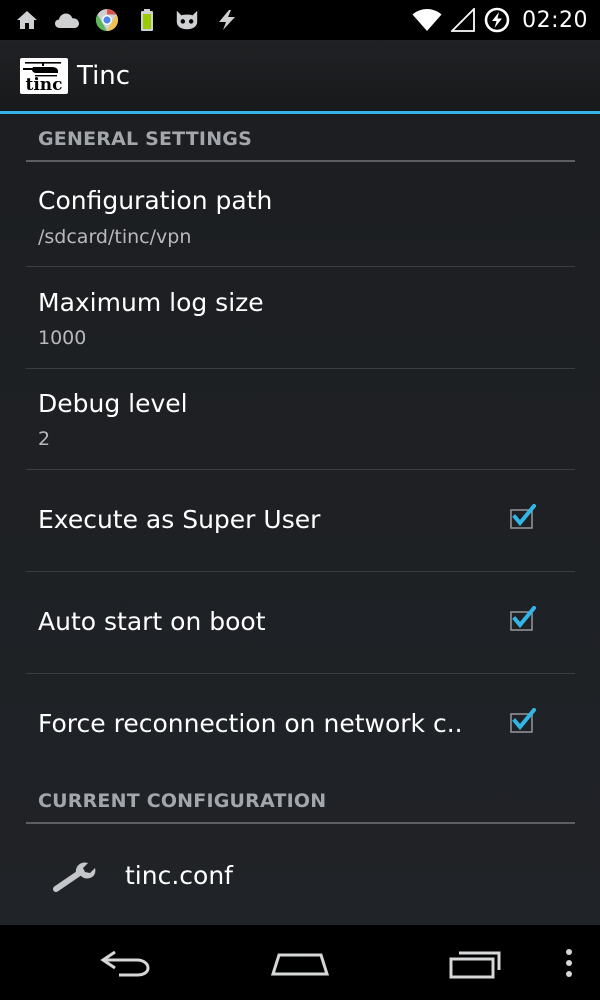  I want to click on back-icon, so click(125, 963).